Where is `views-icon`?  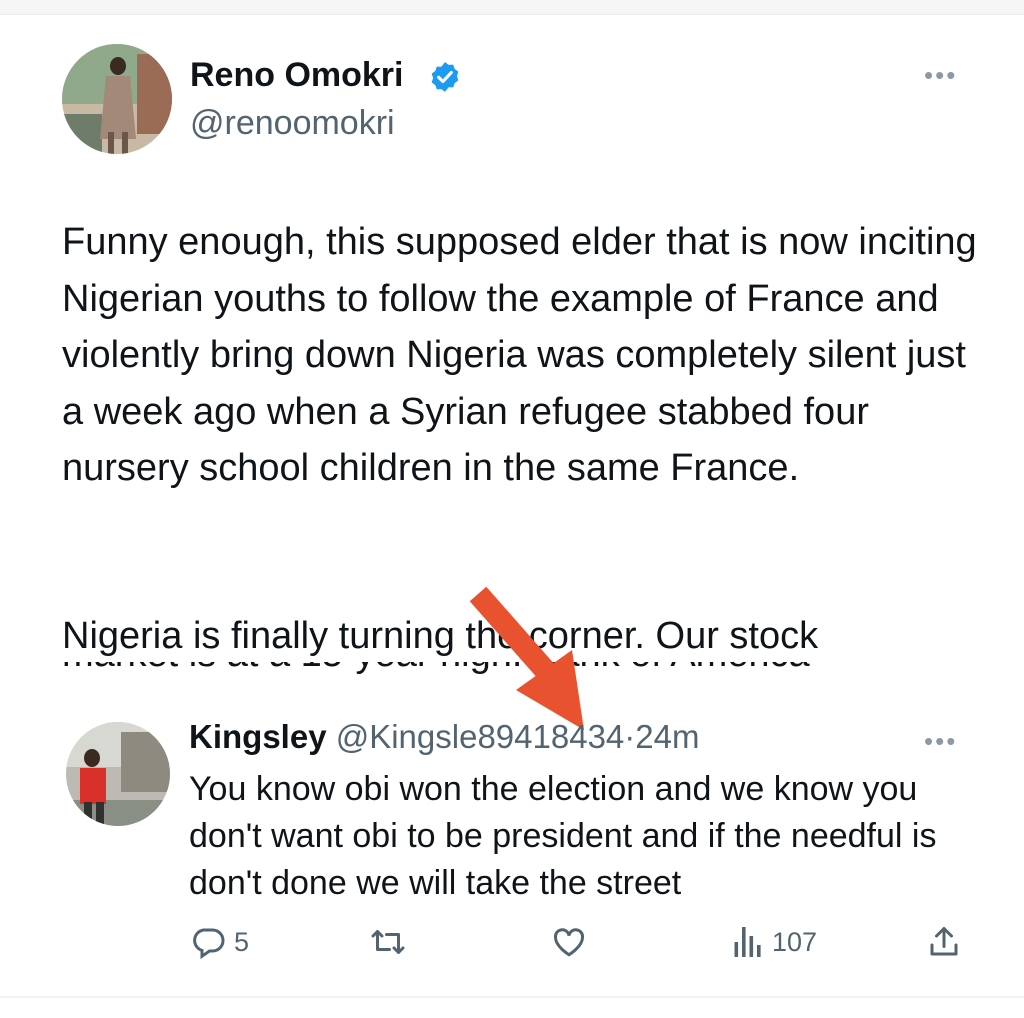
views-icon is located at coordinates (748, 942).